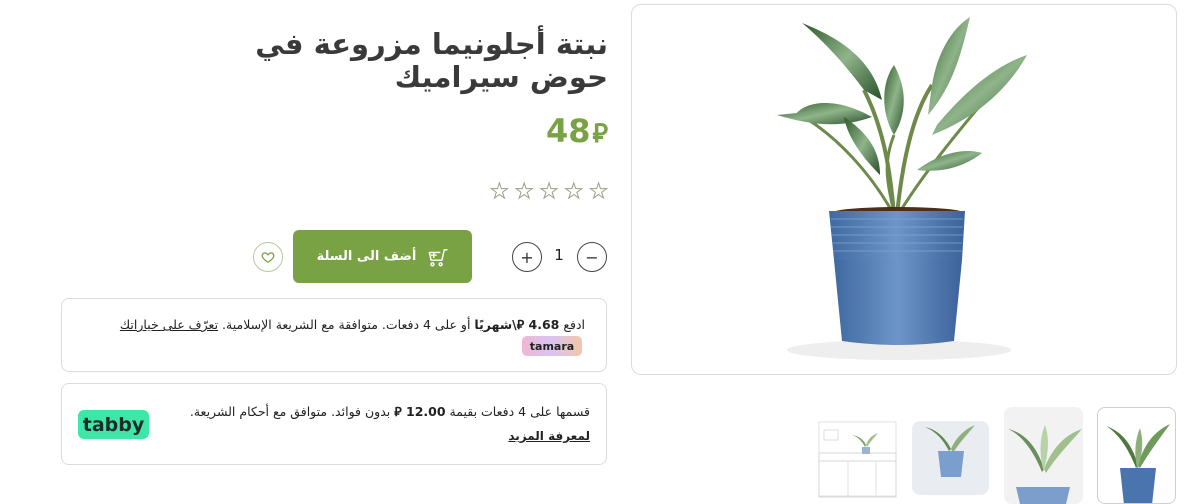 This screenshot has width=1191, height=504. Describe the element at coordinates (568, 131) in the screenshot. I see `price-value: 48` at that location.